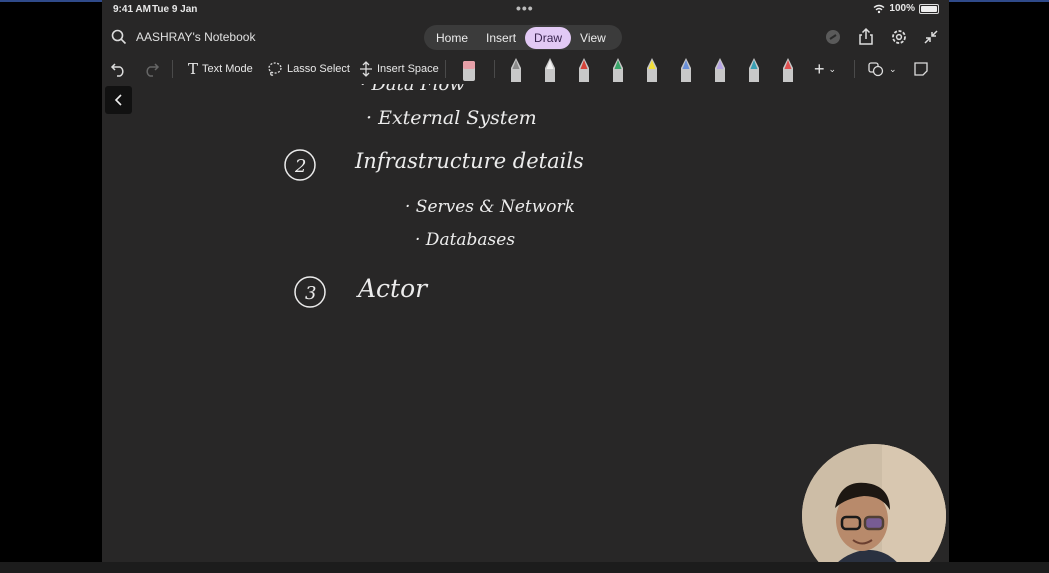 The image size is (1049, 573). Describe the element at coordinates (921, 69) in the screenshot. I see `sticky-note-icon` at that location.